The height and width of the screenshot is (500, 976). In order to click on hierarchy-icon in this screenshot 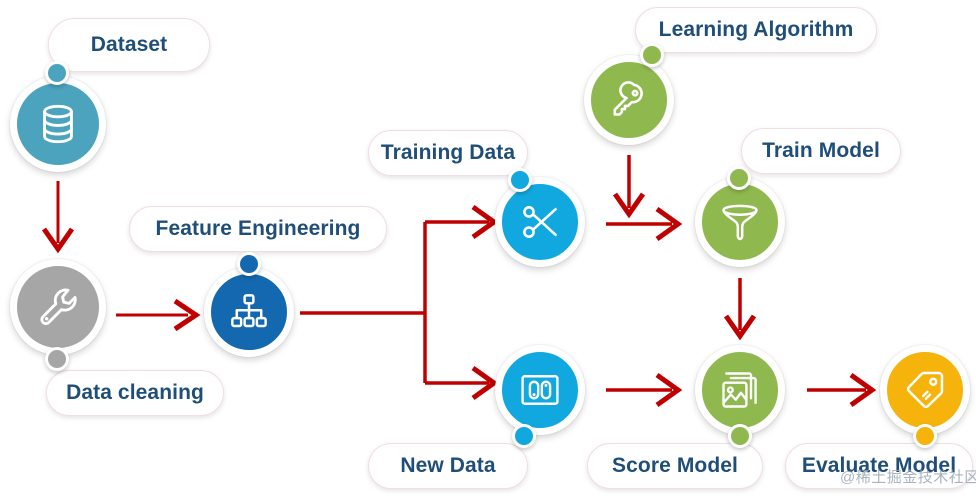, I will do `click(249, 311)`.